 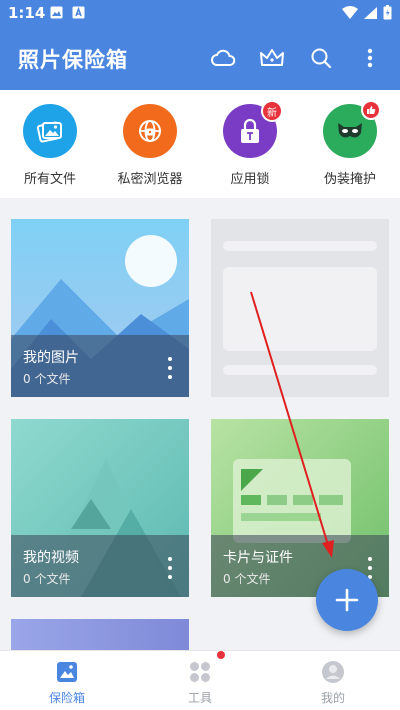 I want to click on nav-label: 工具, so click(x=199, y=698).